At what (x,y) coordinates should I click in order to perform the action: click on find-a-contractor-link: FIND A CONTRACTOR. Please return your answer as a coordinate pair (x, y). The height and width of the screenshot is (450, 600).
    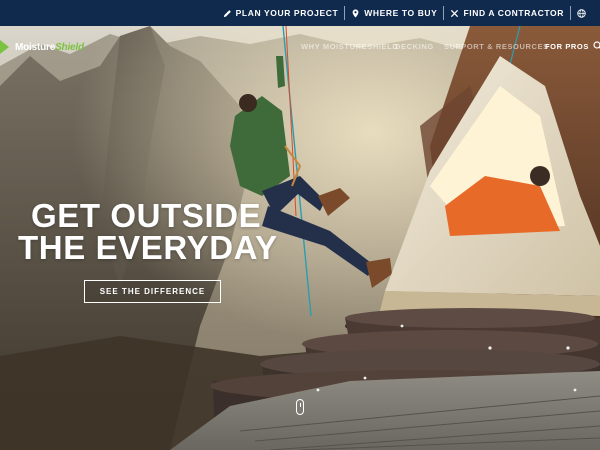
    Looking at the image, I should click on (507, 13).